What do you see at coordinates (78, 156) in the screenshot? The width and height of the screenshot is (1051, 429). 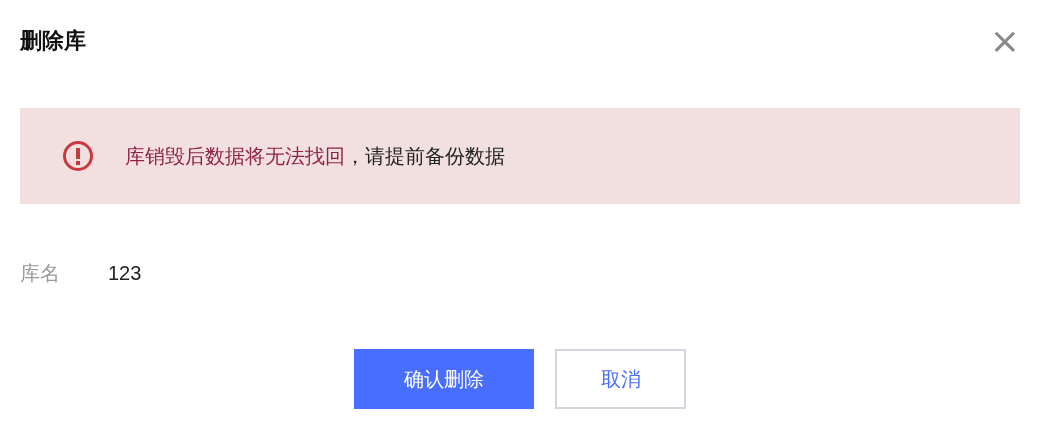 I see `warning-icon` at bounding box center [78, 156].